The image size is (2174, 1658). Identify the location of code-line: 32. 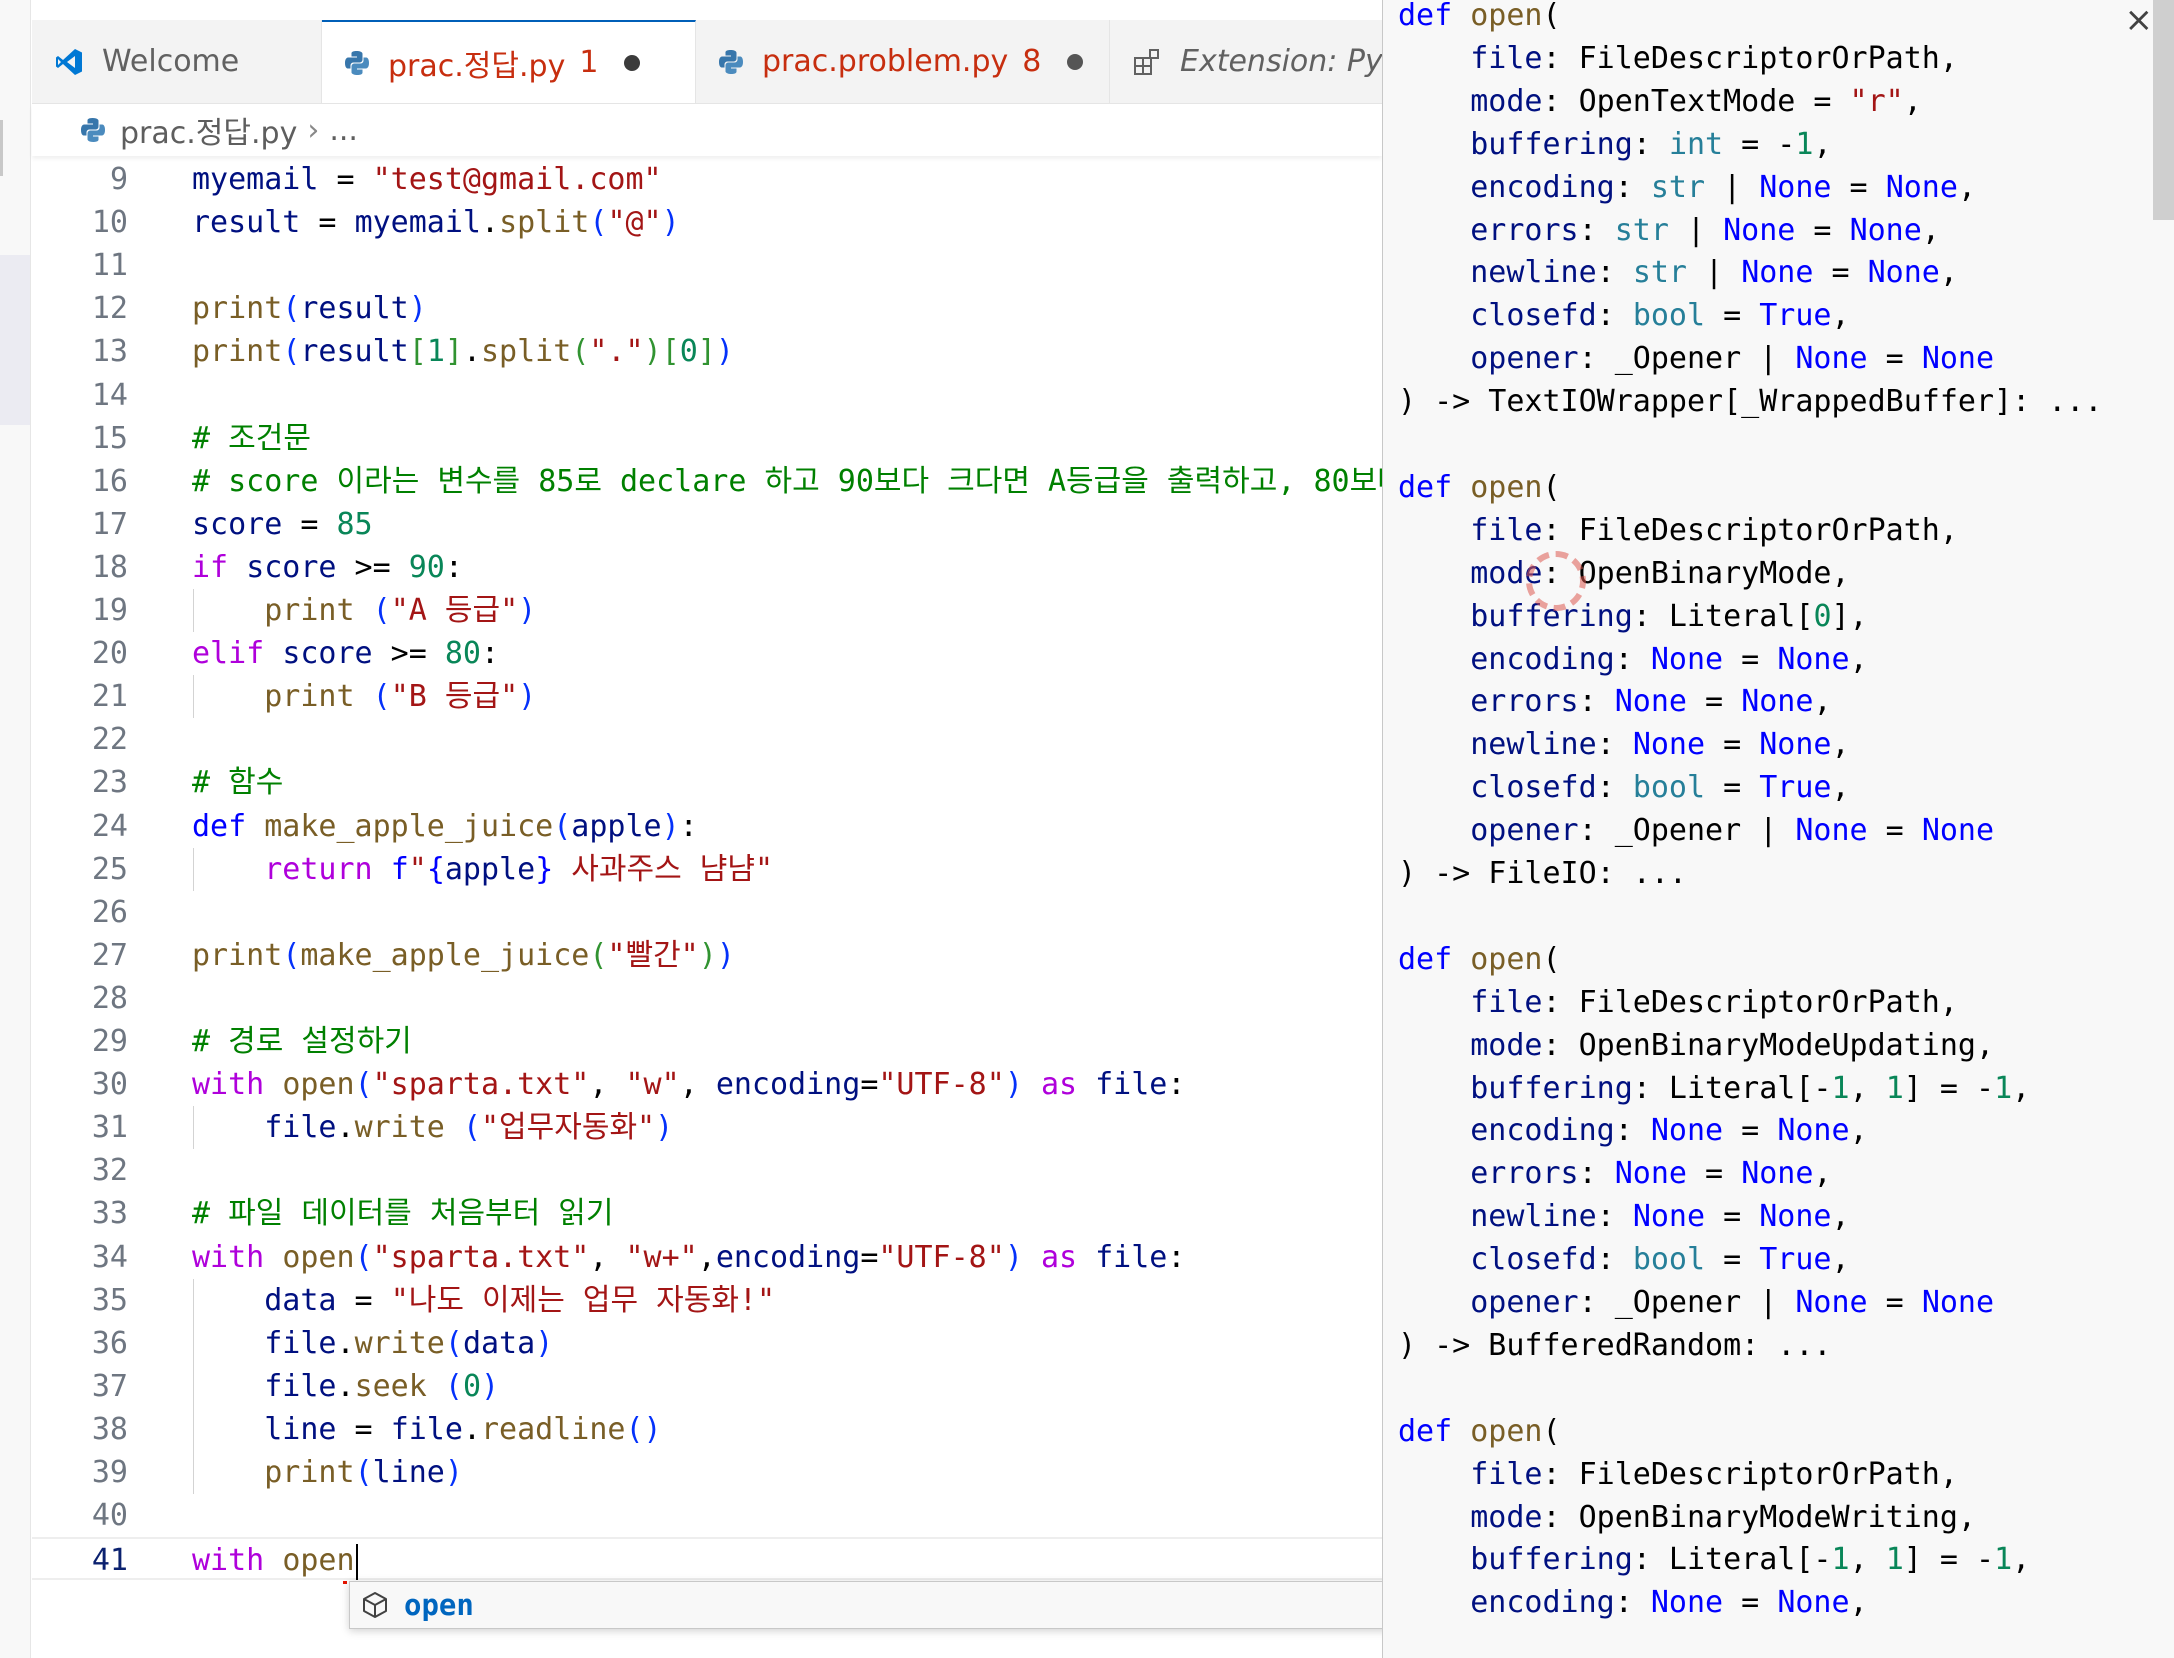
(707, 1170).